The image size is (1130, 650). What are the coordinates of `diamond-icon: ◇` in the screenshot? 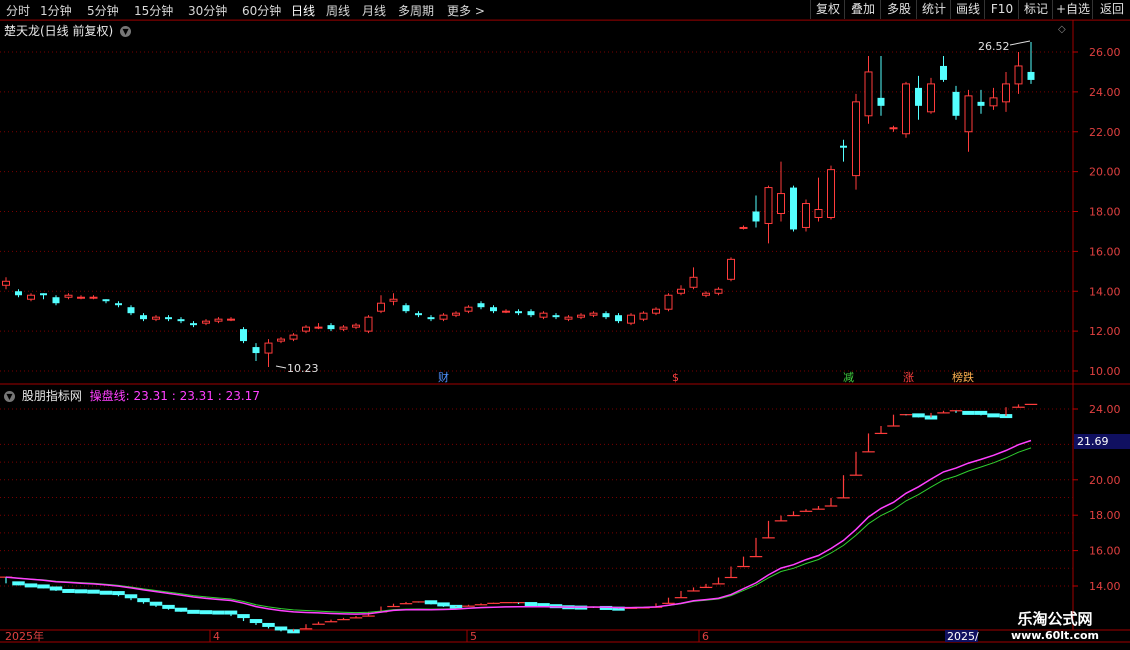 It's located at (1062, 29).